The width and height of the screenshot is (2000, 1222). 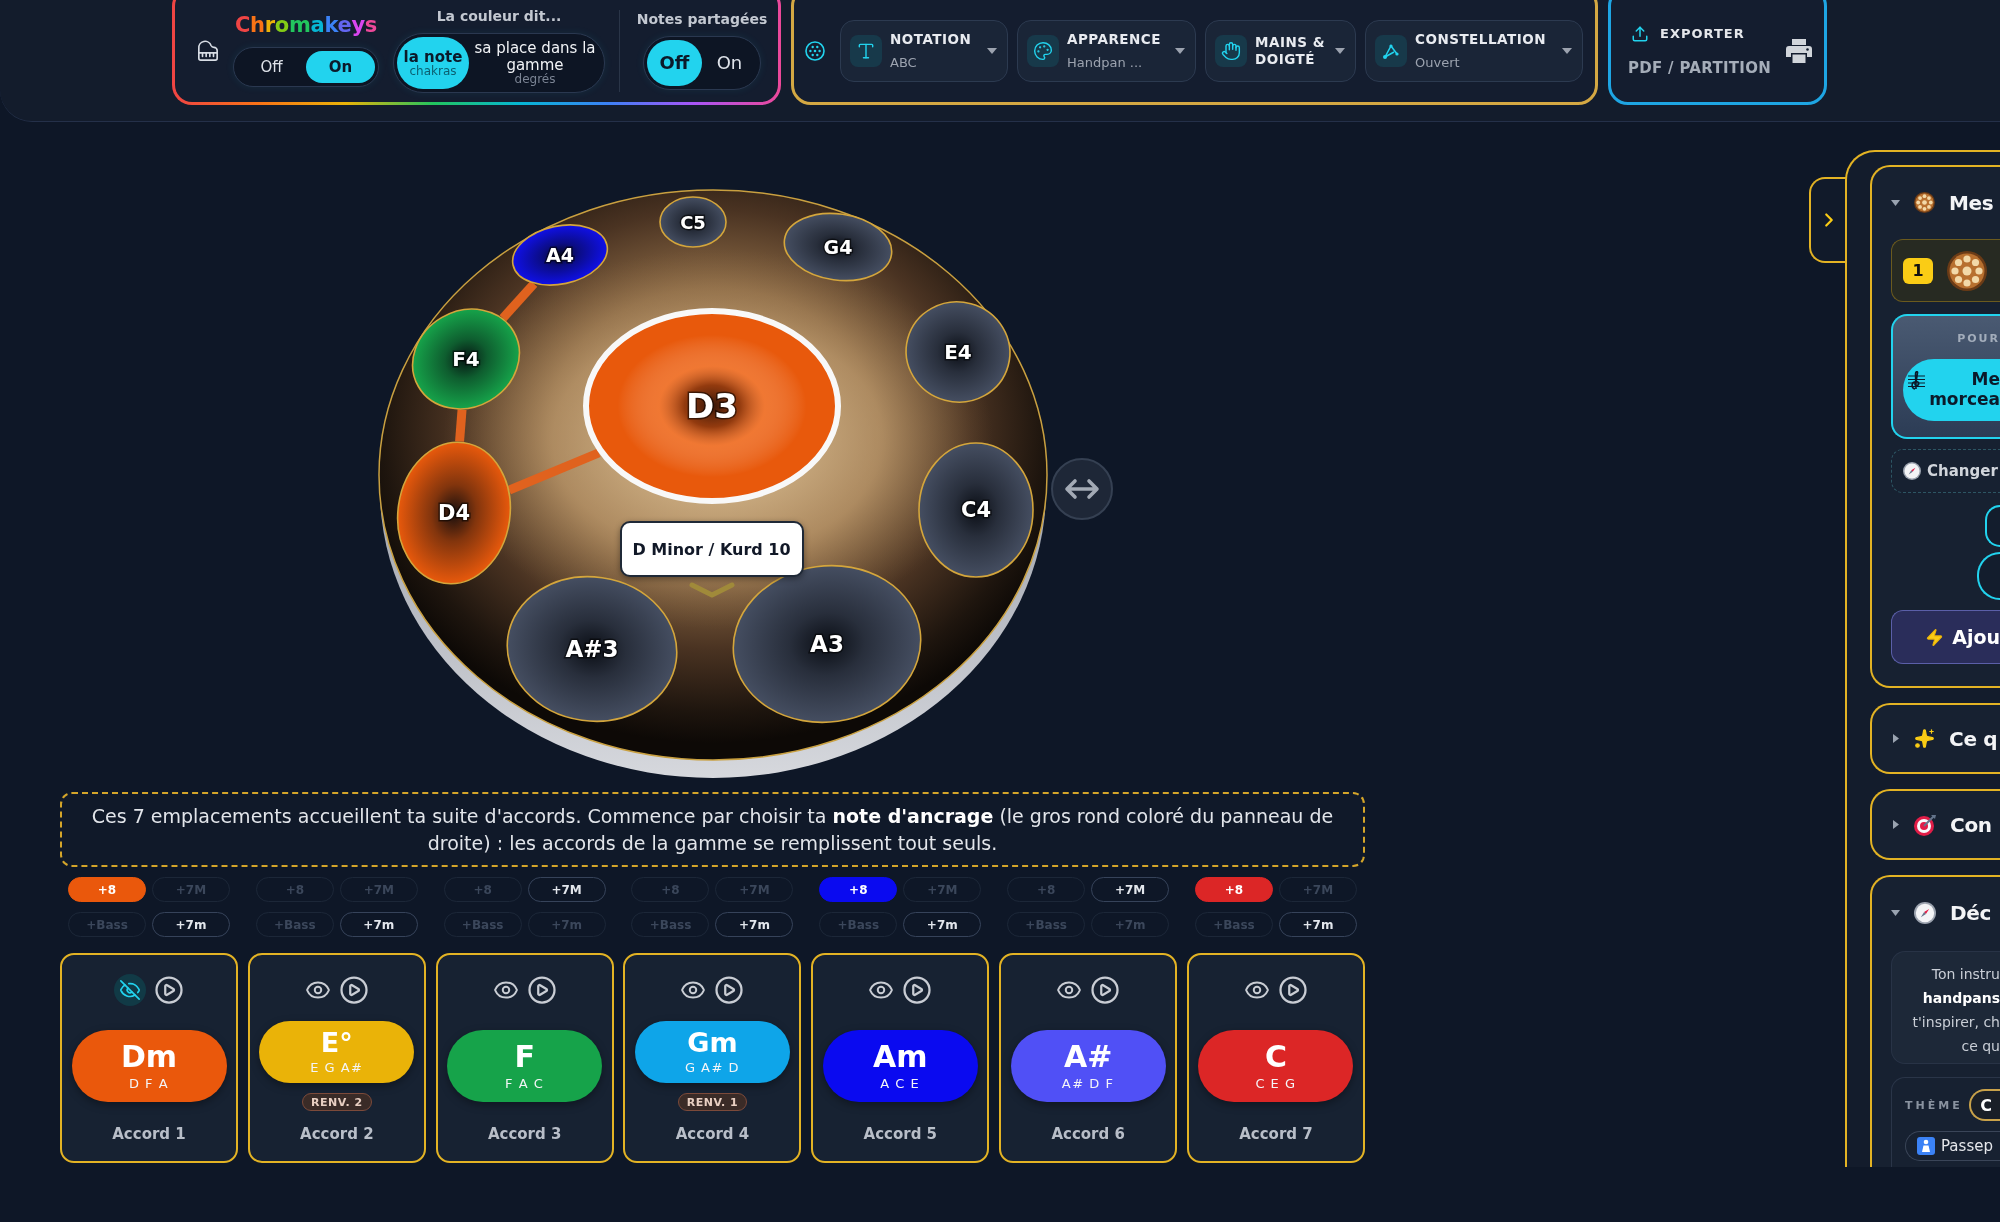 I want to click on dropdown-button: NOTATION ABC, so click(x=924, y=50).